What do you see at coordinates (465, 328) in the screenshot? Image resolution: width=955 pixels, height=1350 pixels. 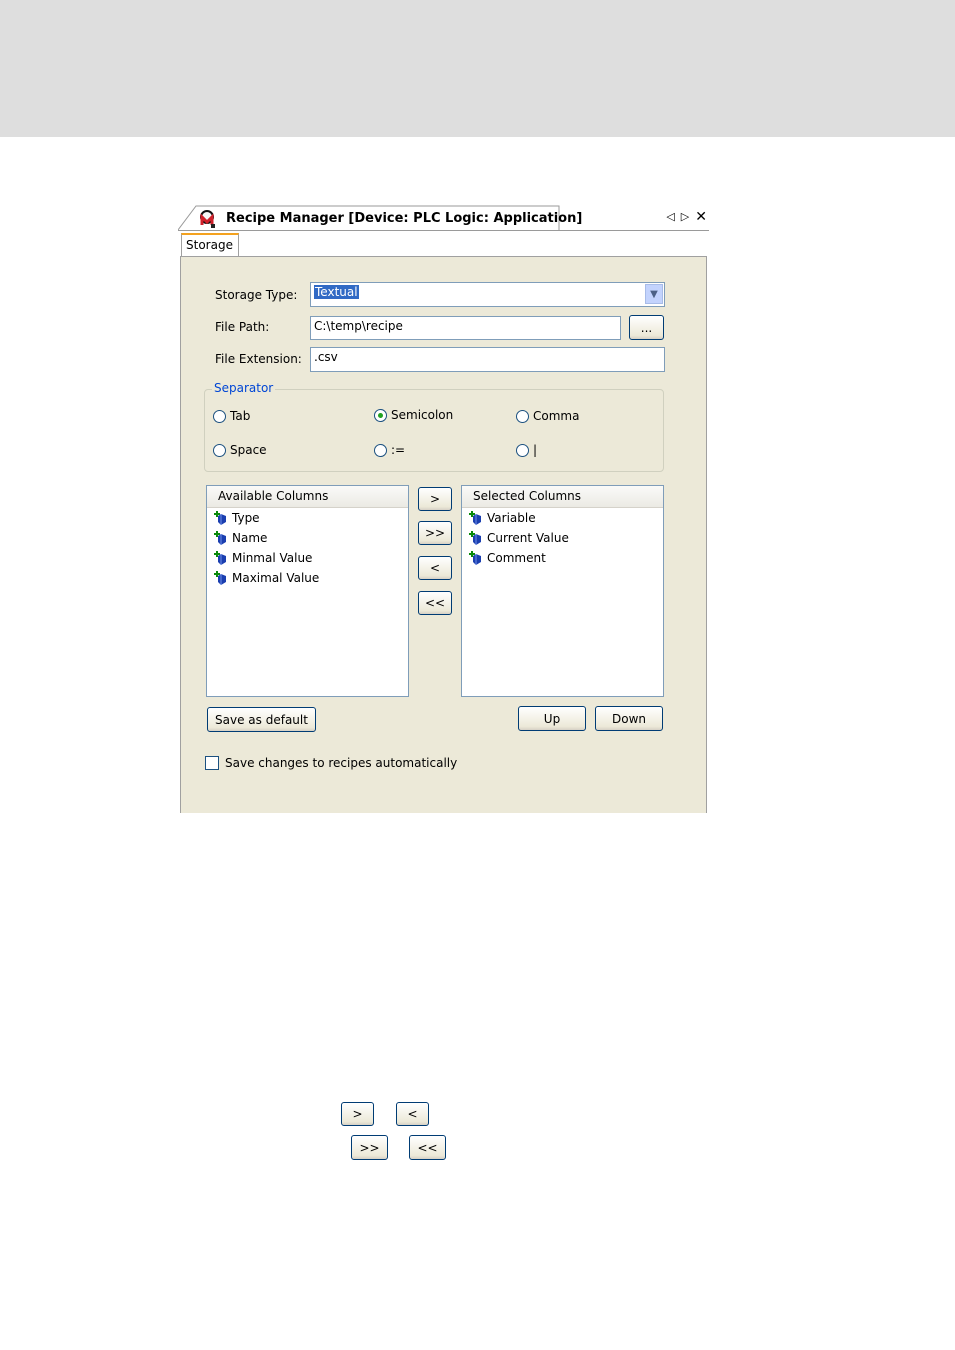 I see `file-path-input: C:\temp\recipe` at bounding box center [465, 328].